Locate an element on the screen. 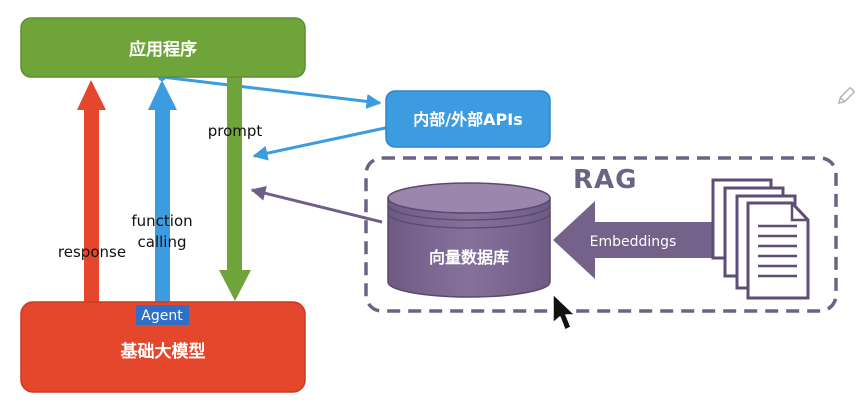 The height and width of the screenshot is (403, 858). vector-database-label: 向量数据库 is located at coordinates (469, 257).